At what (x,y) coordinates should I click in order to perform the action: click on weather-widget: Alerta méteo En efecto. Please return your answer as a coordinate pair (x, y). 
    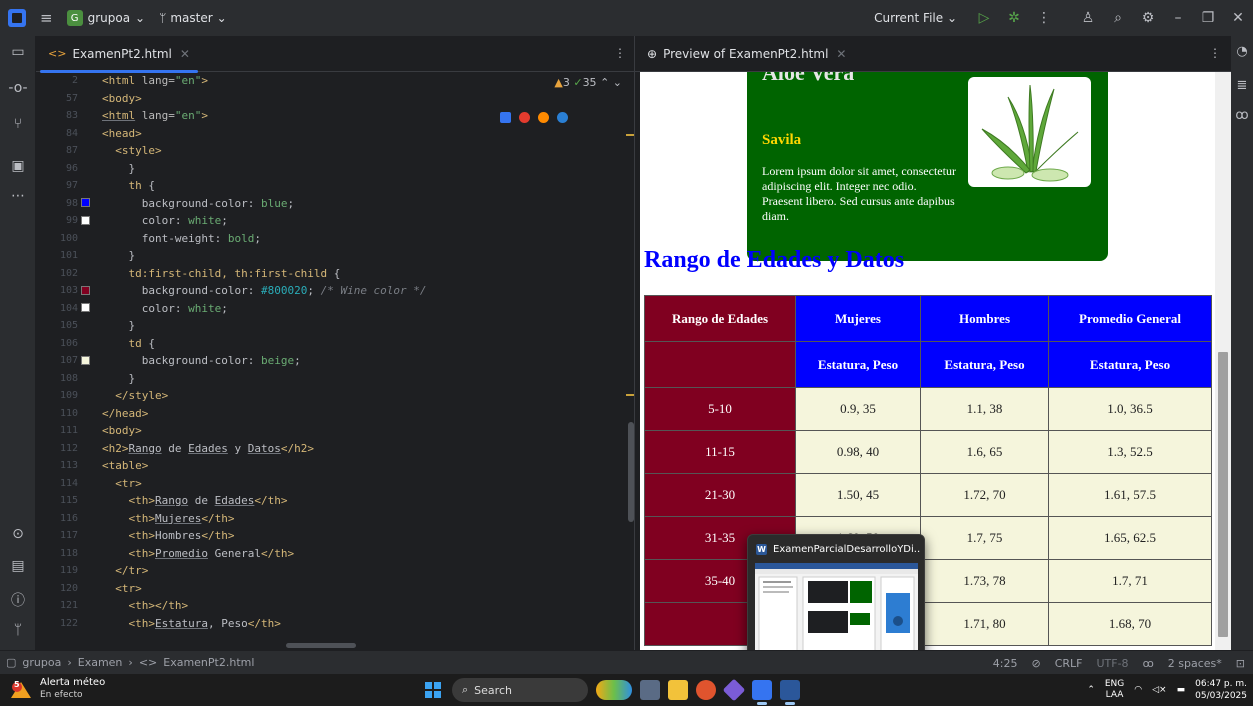
    Looking at the image, I should click on (72, 689).